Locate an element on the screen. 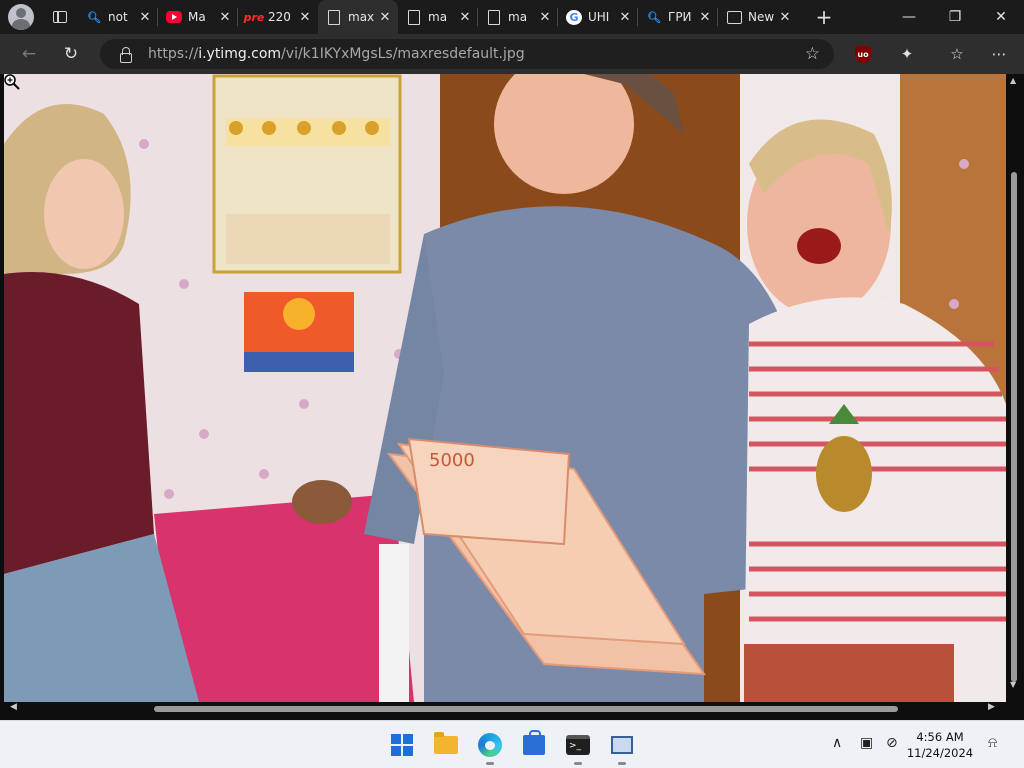 The width and height of the screenshot is (1024, 768). favorites-icon: ☆ is located at coordinates (957, 54).